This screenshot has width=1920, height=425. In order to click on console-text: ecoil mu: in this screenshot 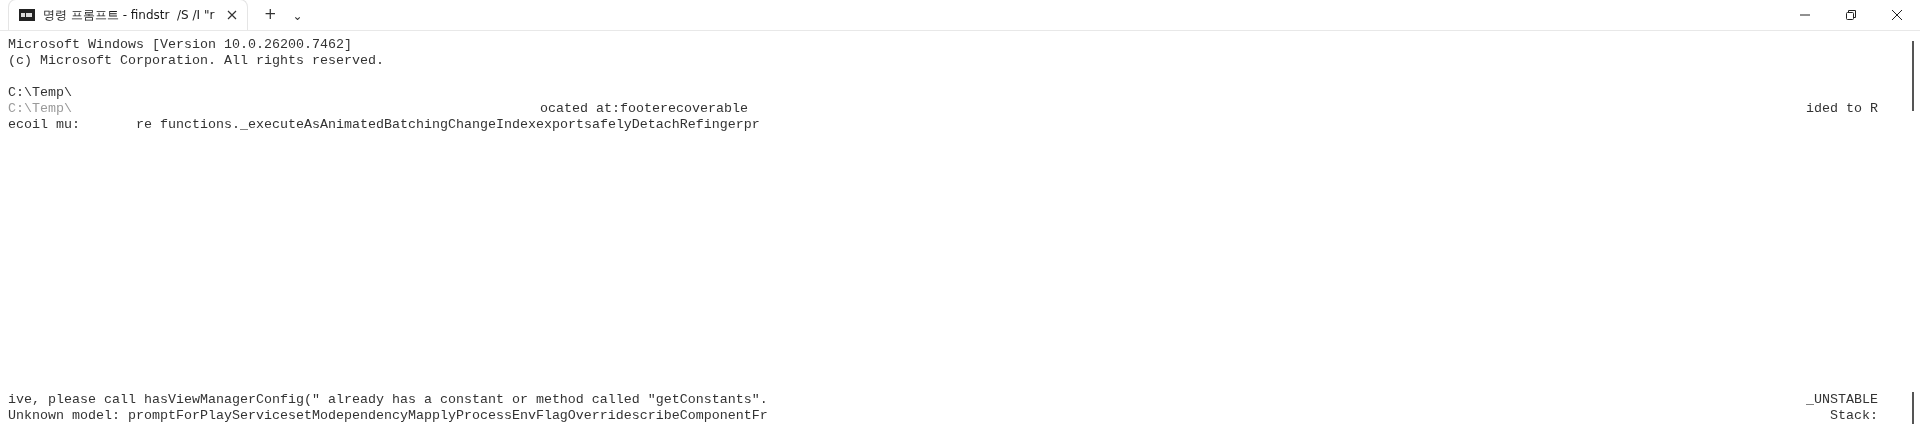, I will do `click(44, 125)`.